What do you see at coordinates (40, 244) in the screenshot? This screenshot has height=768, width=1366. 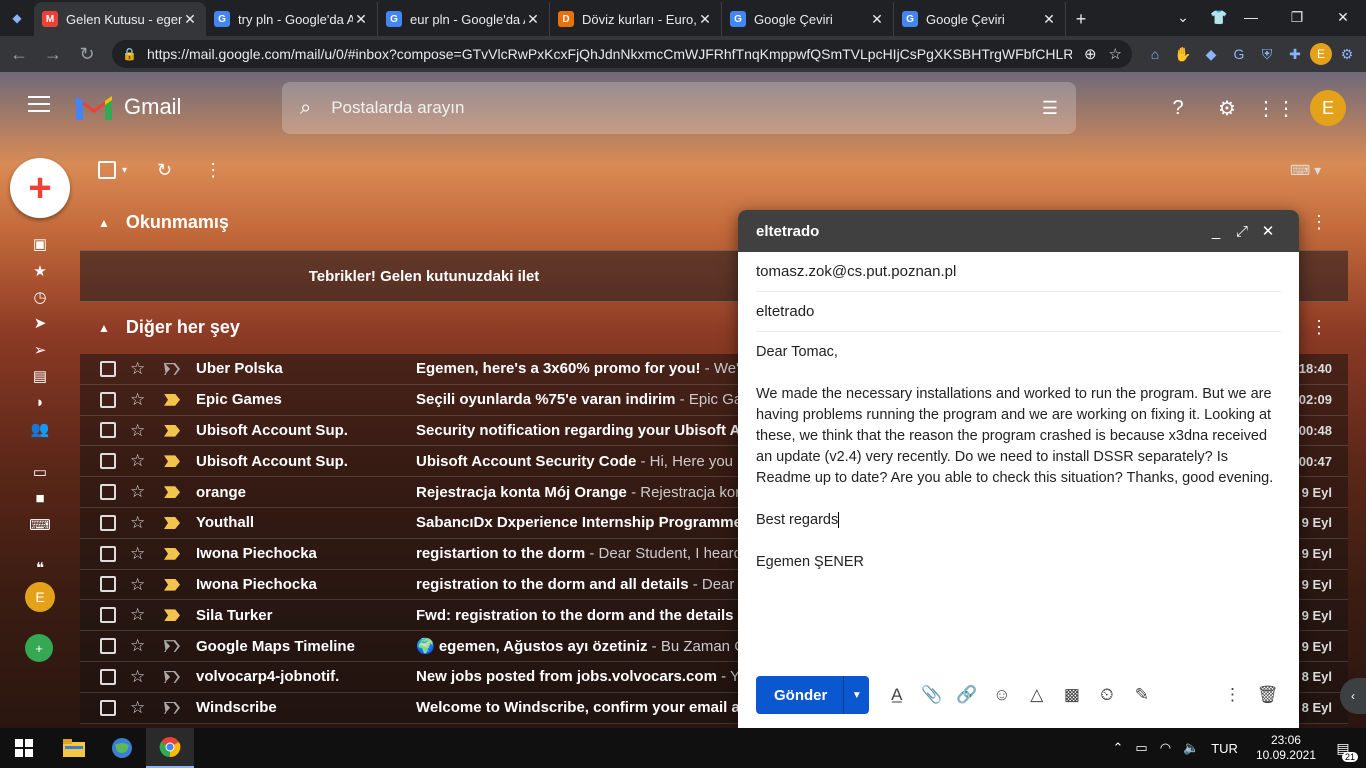 I see `inbox-icon: ▣` at bounding box center [40, 244].